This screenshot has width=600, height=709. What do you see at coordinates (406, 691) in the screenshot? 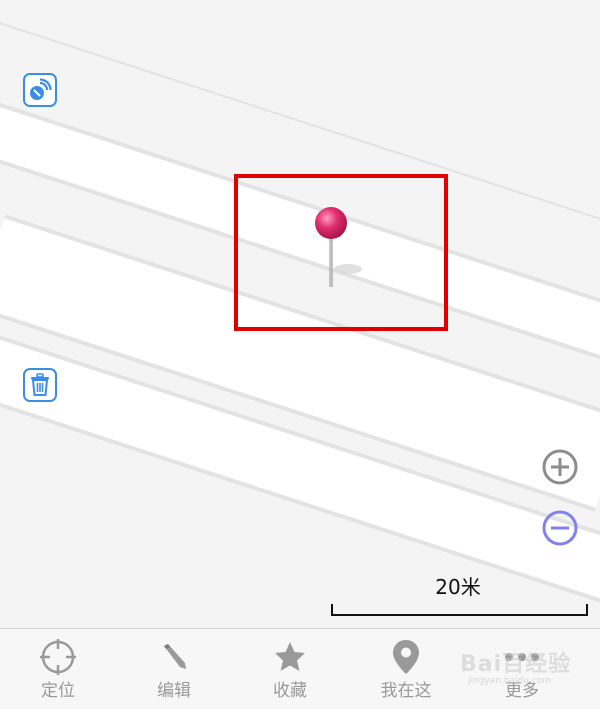
I see `tab-label: 我在这` at bounding box center [406, 691].